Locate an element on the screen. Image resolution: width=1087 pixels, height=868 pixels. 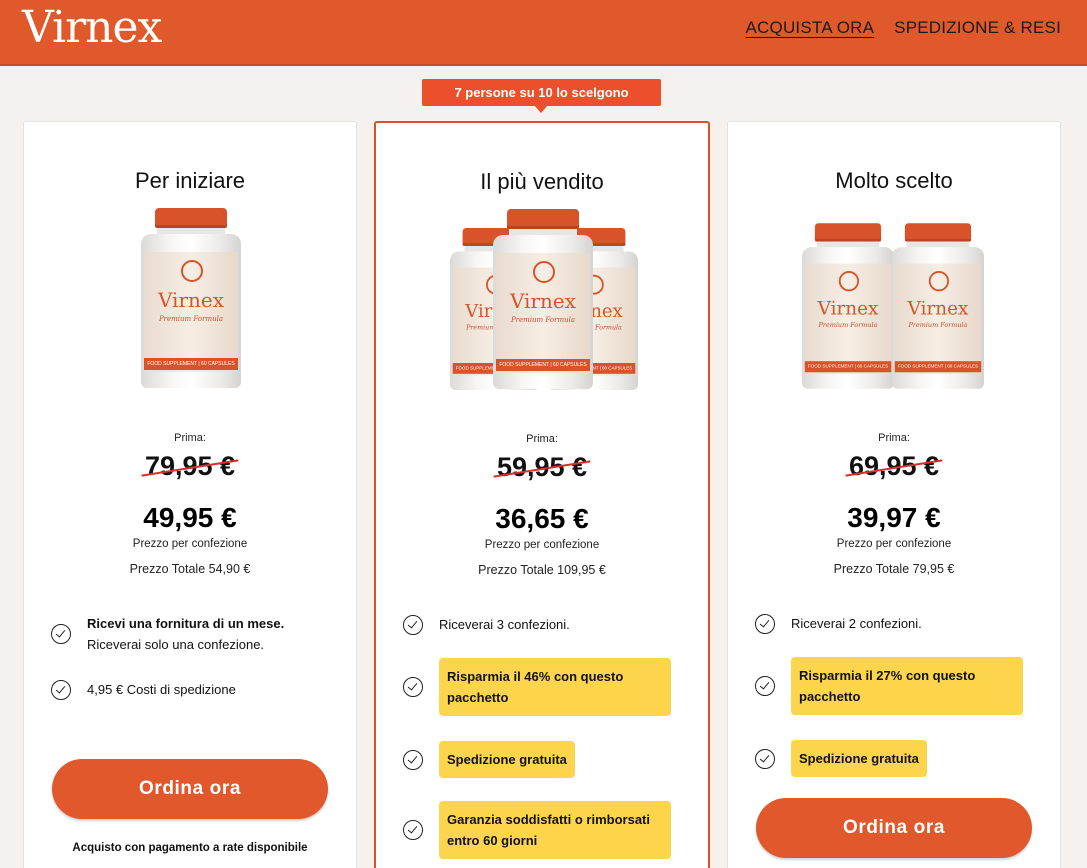
savings-highlight: Risparmia il 27% con questo pacchetto is located at coordinates (907, 686).